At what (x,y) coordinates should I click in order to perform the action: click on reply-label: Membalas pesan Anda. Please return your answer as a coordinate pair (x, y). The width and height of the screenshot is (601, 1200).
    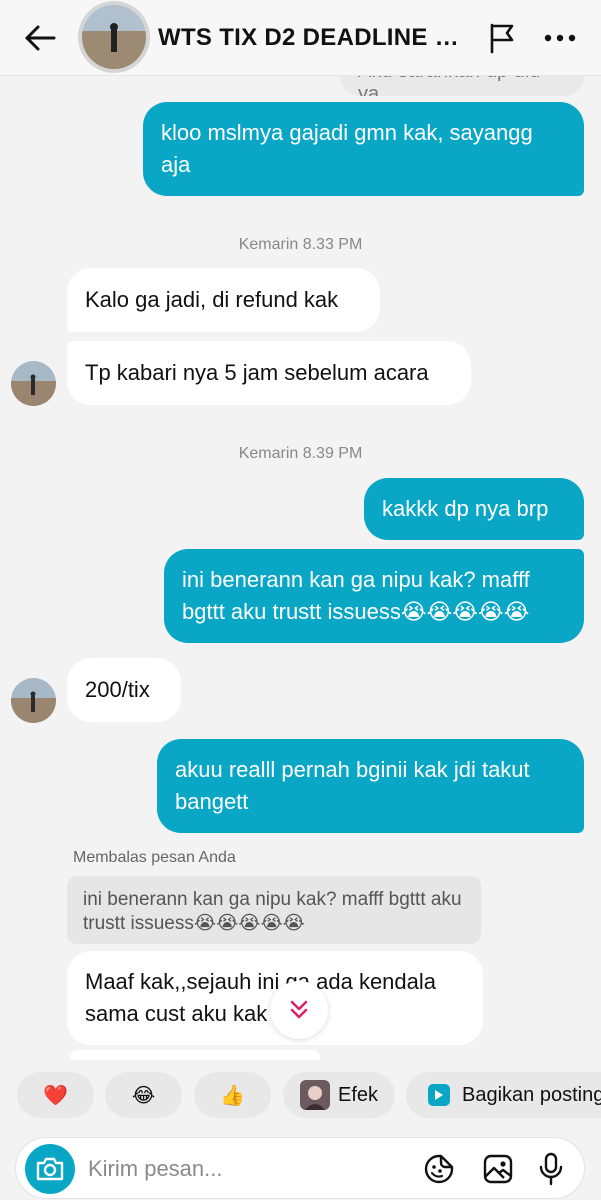
    Looking at the image, I should click on (154, 857).